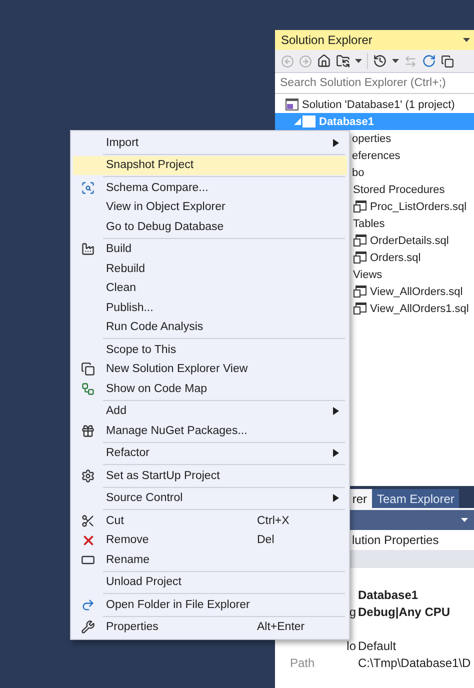  What do you see at coordinates (395, 258) in the screenshot?
I see `tree-item-label: Orders.sql` at bounding box center [395, 258].